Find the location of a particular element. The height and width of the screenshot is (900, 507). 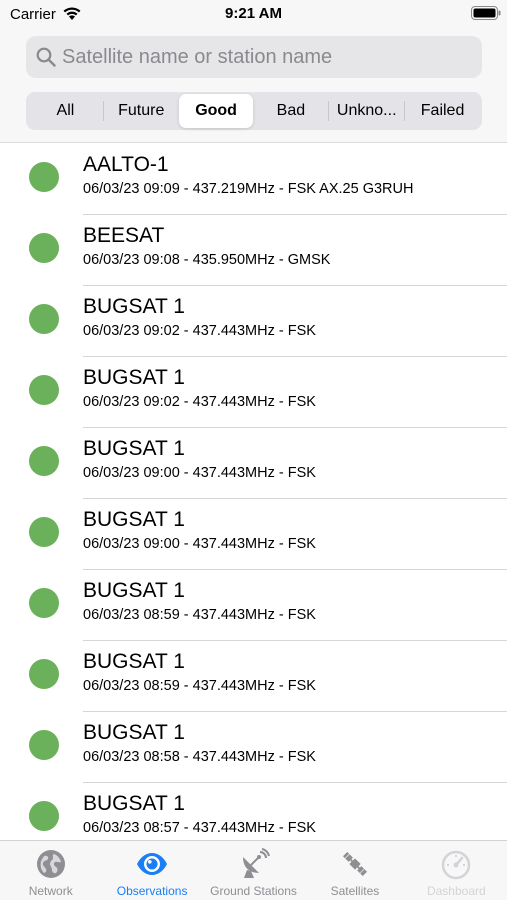

filter-future-label: Future is located at coordinates (141, 110).